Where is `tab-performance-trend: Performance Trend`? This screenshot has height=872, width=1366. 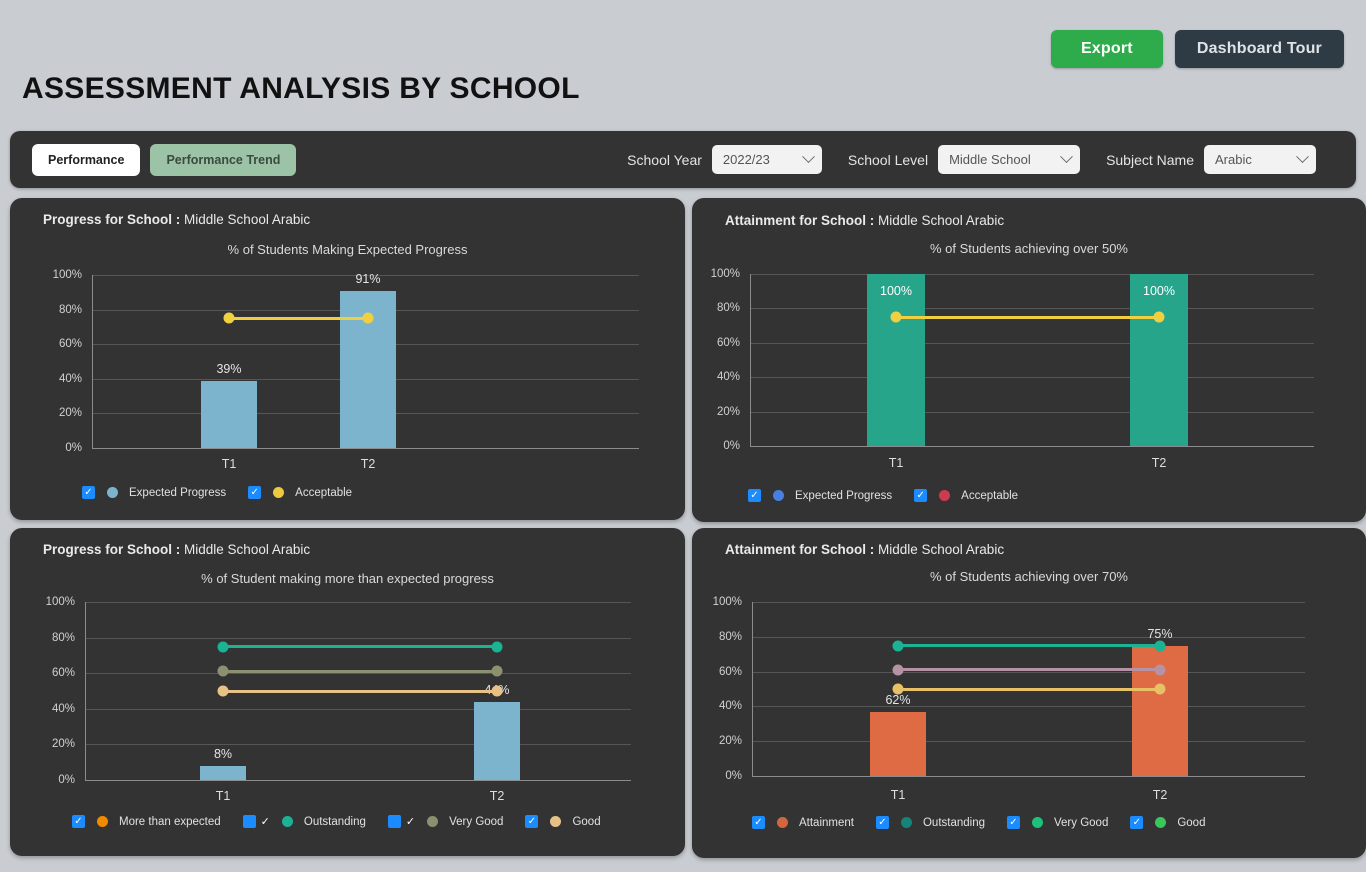 tab-performance-trend: Performance Trend is located at coordinates (223, 159).